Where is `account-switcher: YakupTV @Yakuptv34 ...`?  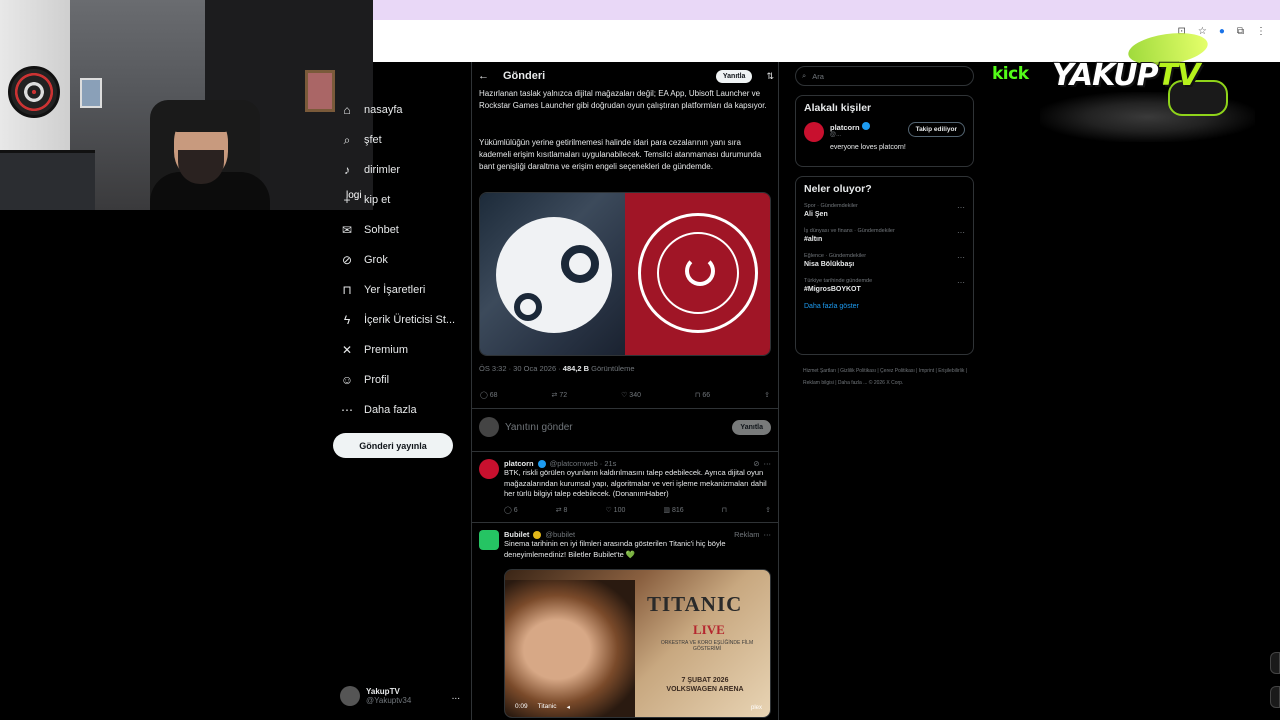 account-switcher: YakupTV @Yakuptv34 ... is located at coordinates (400, 696).